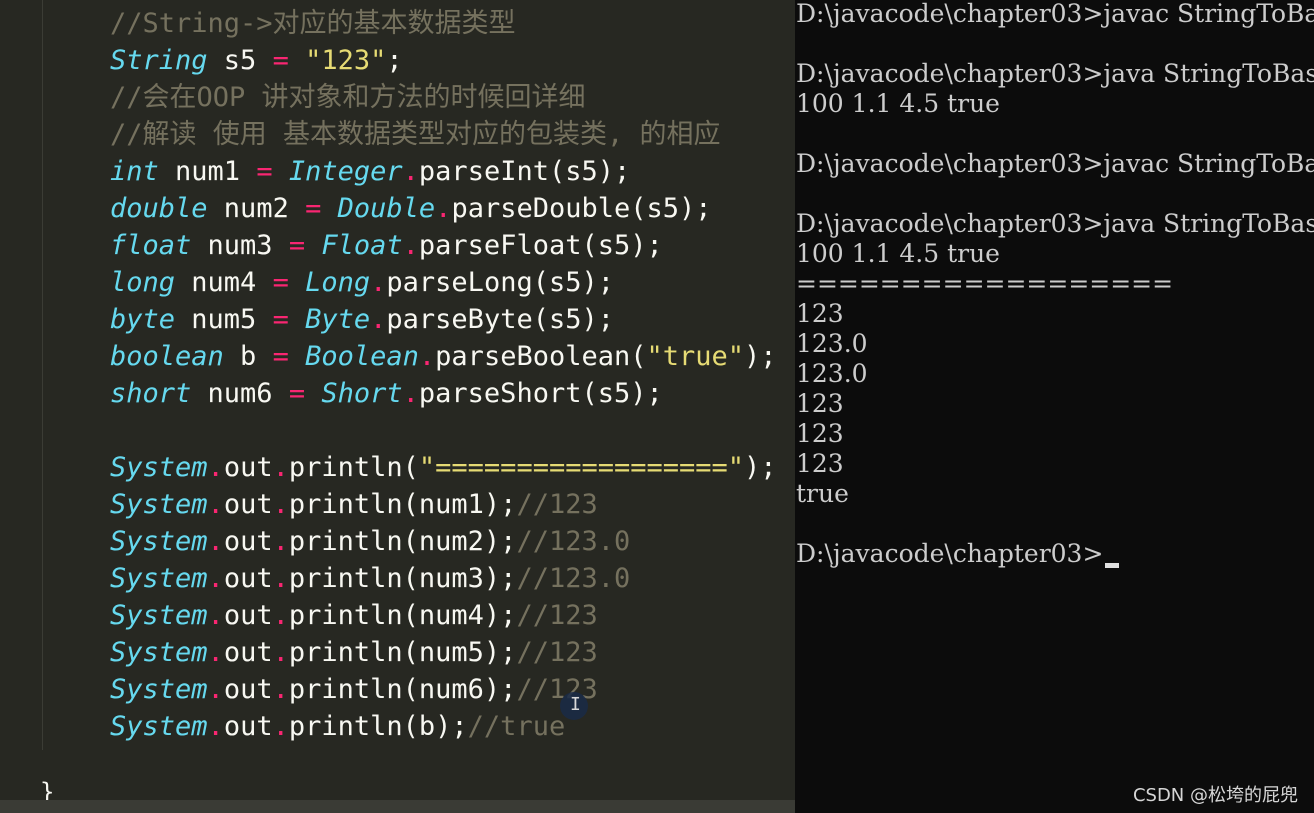  I want to click on code-token: println(num2);, so click(402, 541).